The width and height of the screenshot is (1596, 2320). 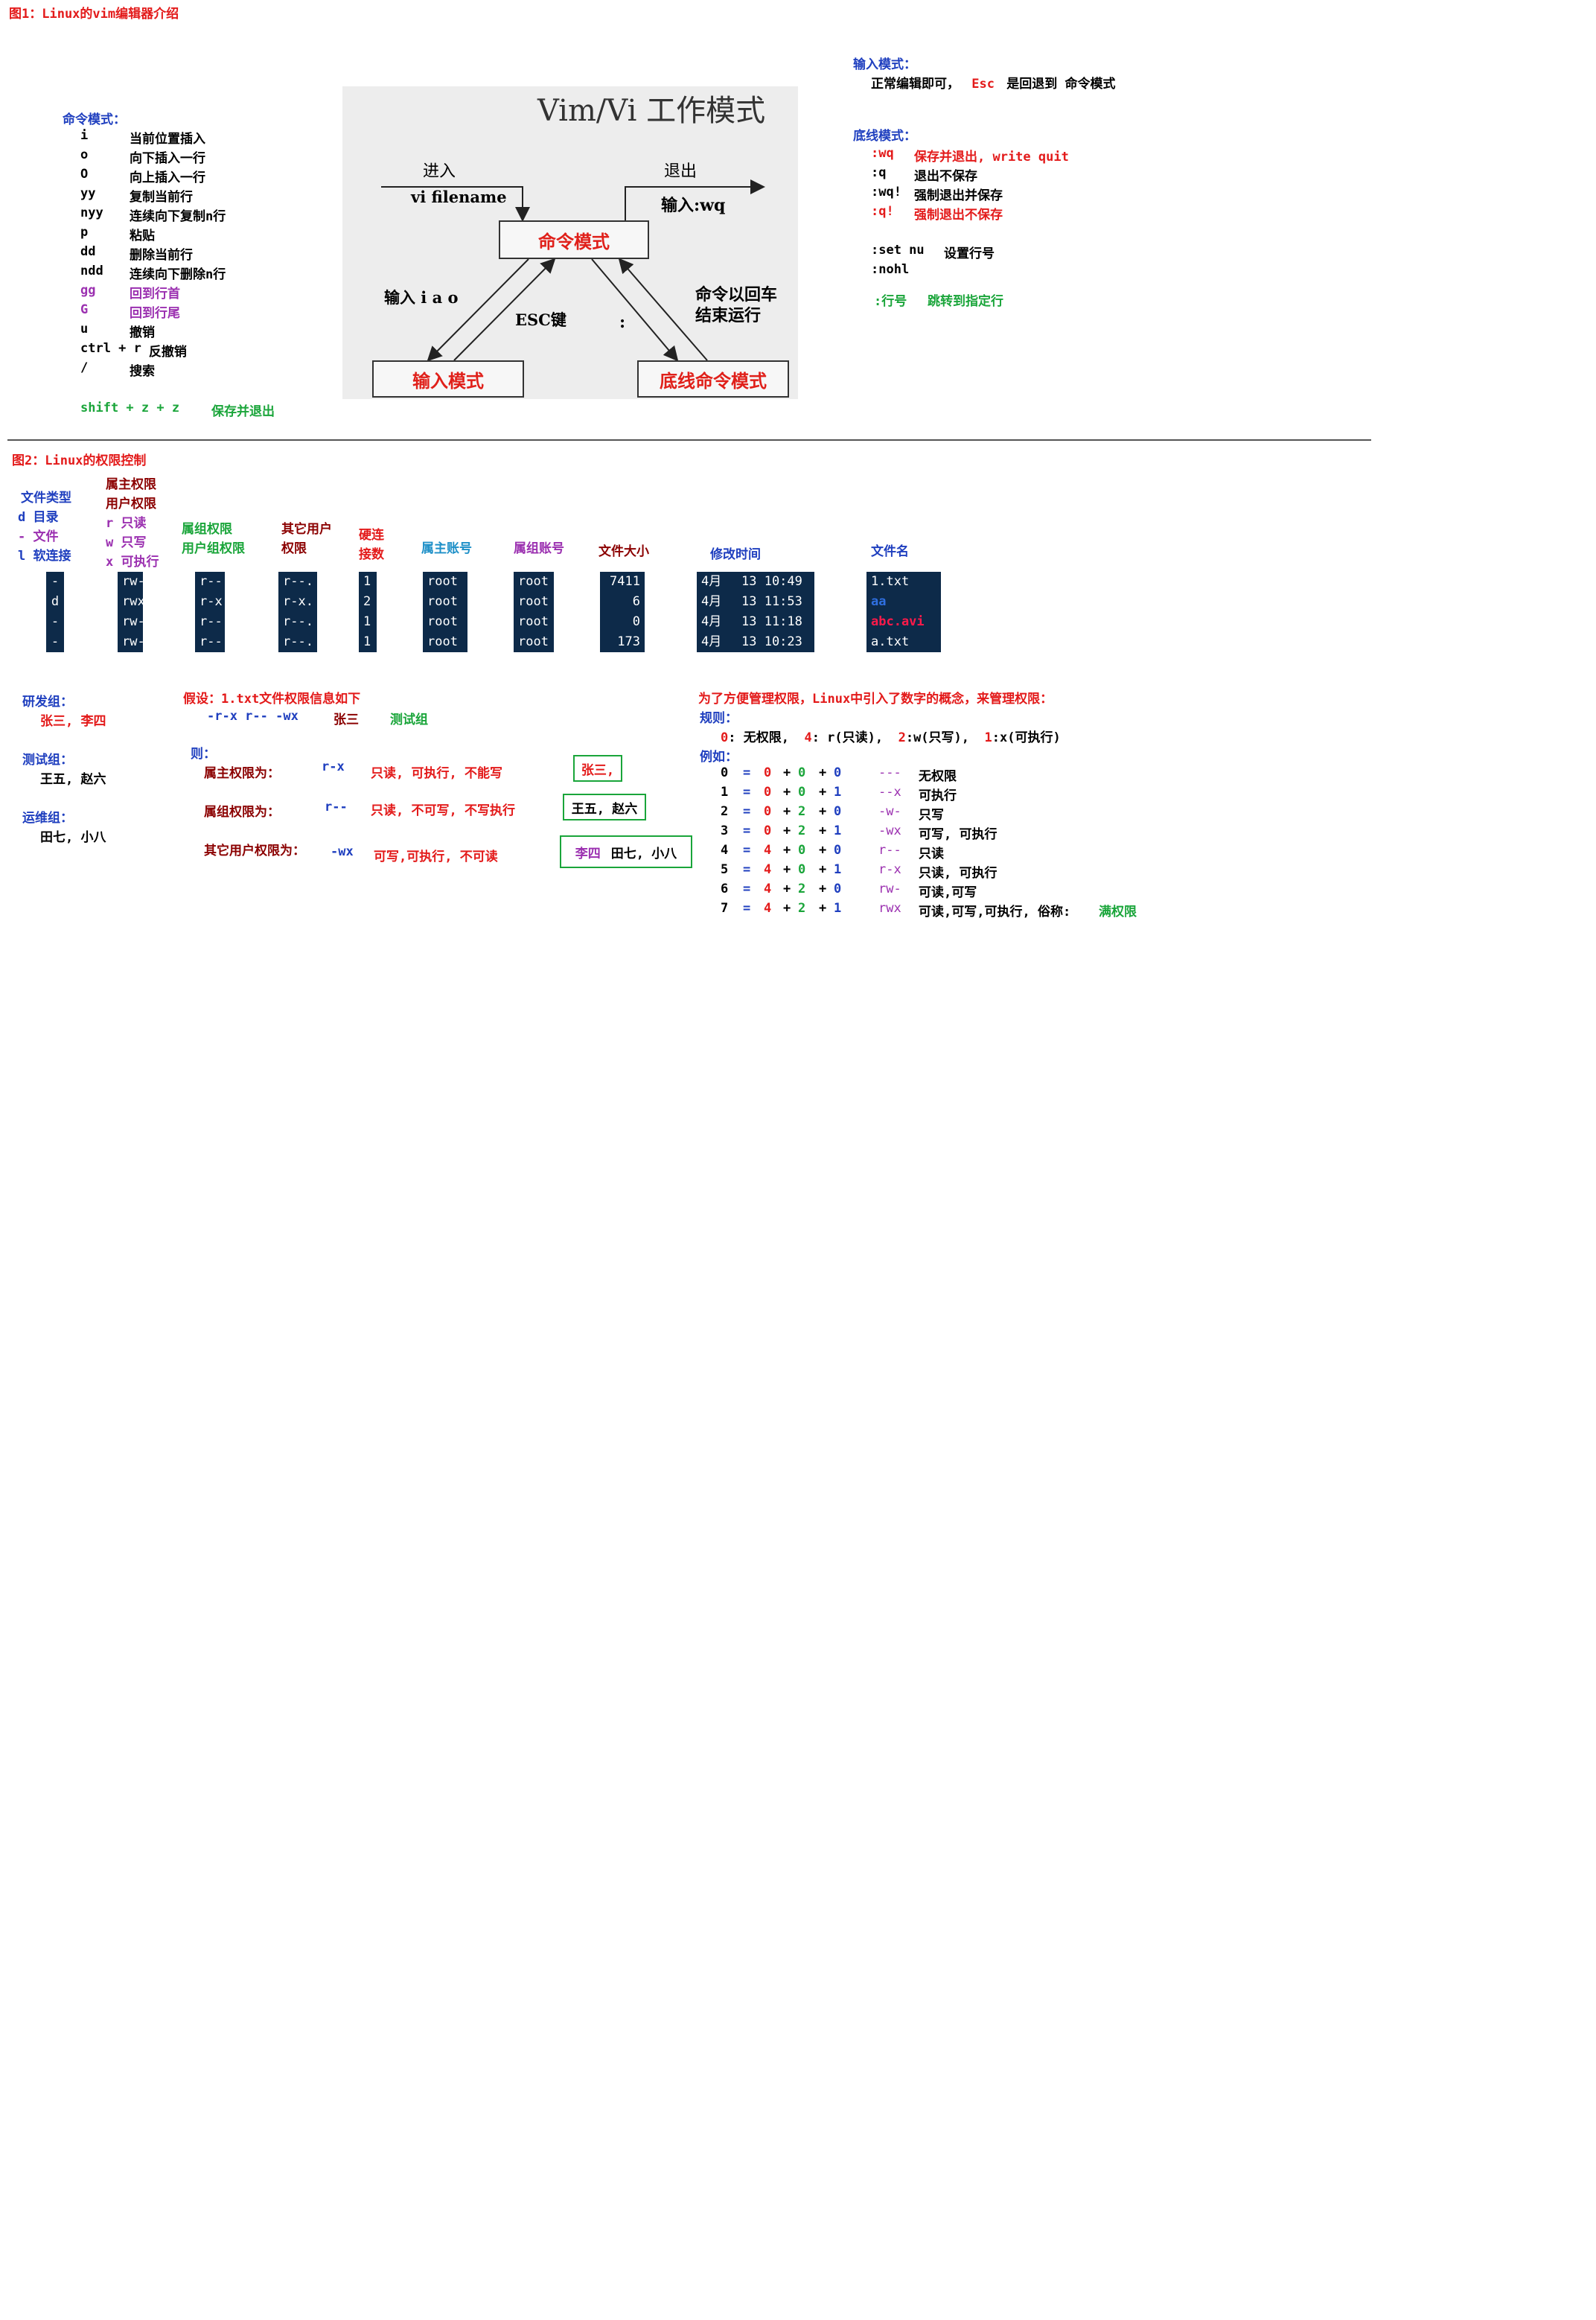 I want to click on dev-group-members: 张三, 李四, so click(x=73, y=721).